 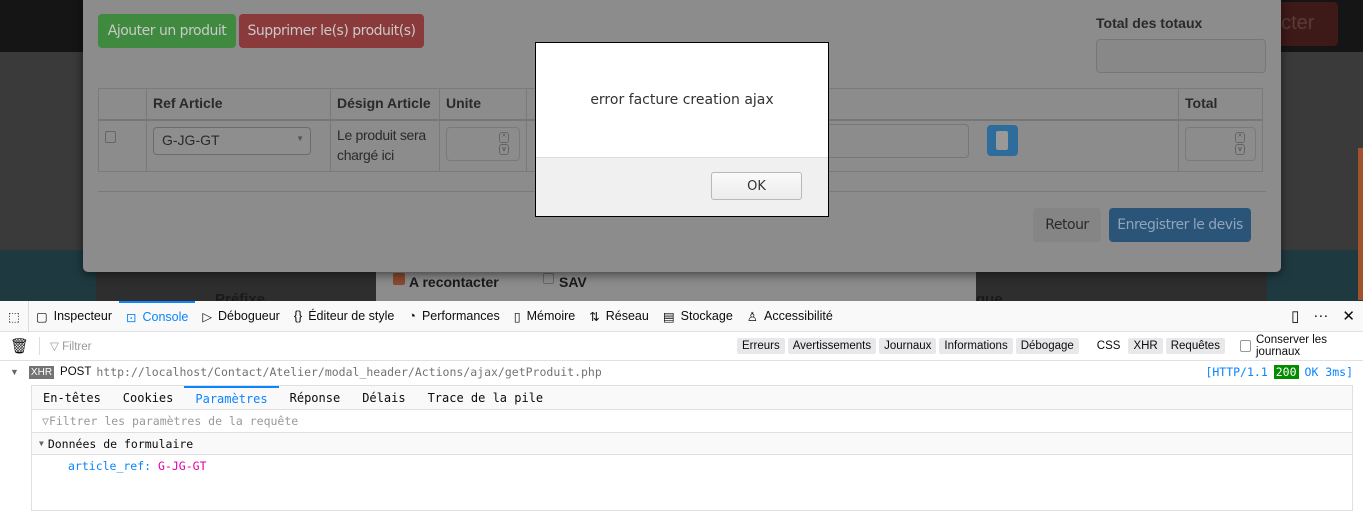 I want to click on price-input, so click(x=893, y=140).